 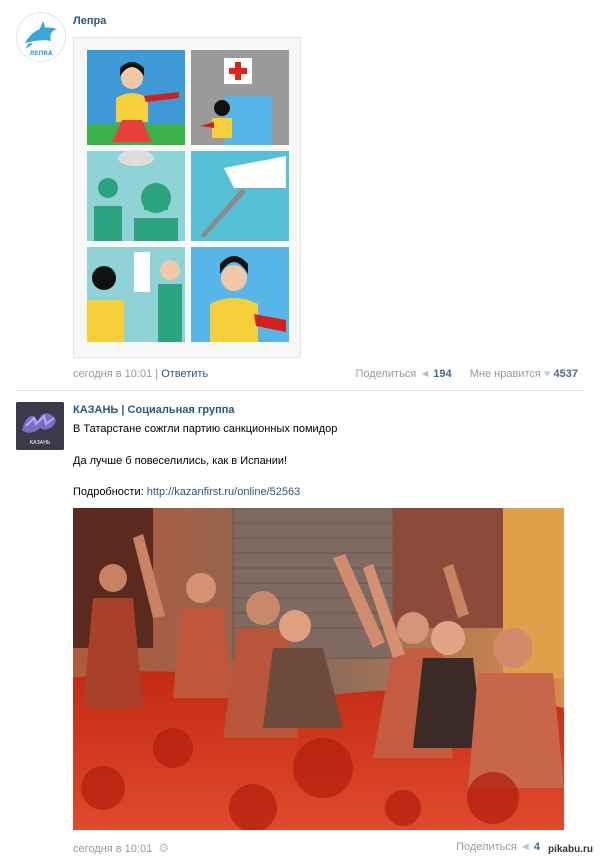 What do you see at coordinates (110, 492) in the screenshot?
I see `more-label: Подробности:` at bounding box center [110, 492].